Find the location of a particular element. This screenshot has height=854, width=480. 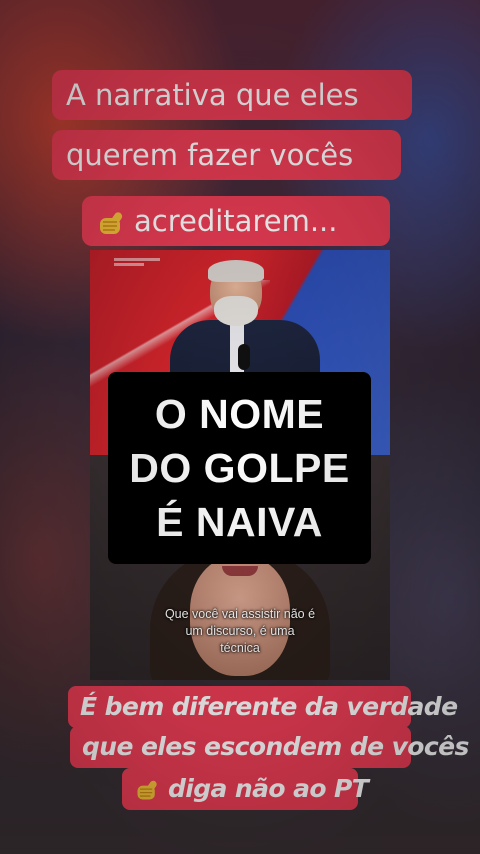

bottom-caption-line: que eles escondem de vocês is located at coordinates (269, 747).